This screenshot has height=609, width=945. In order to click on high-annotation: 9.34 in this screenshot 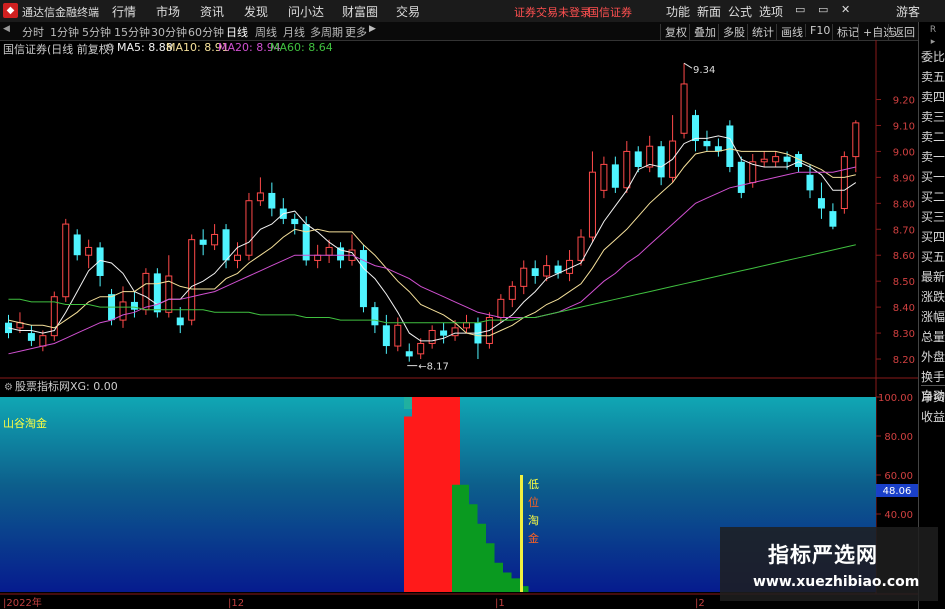, I will do `click(704, 70)`.